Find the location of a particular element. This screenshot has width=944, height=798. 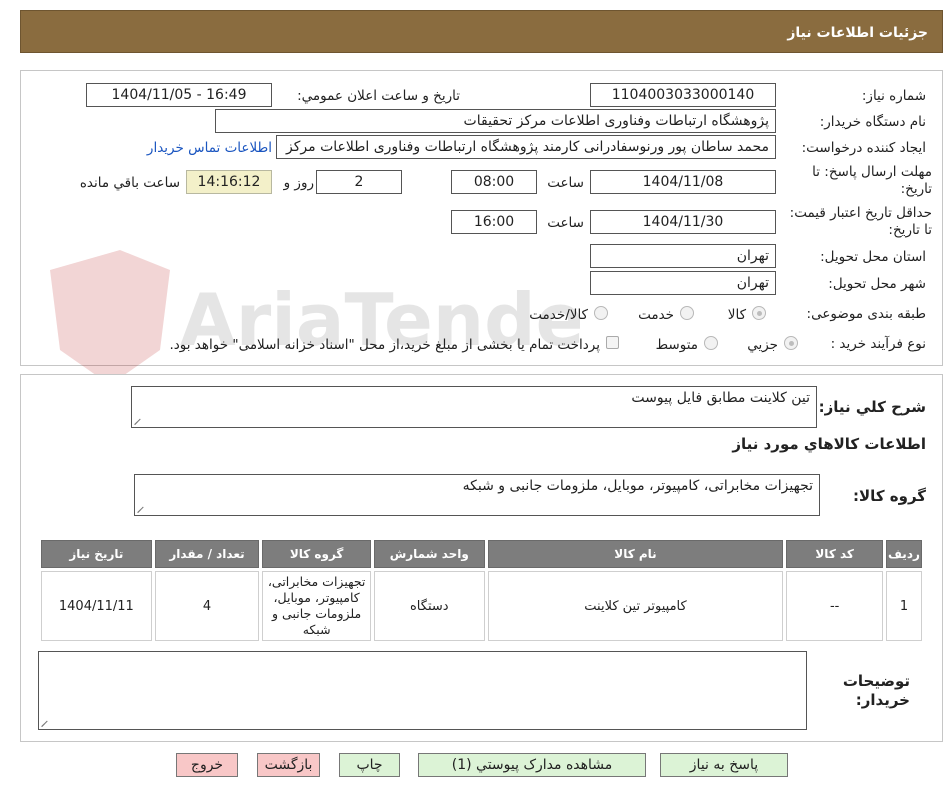

validity-label: حداقل تاریخ اعتبار قیمت: تا تاریخ: is located at coordinates (860, 221).